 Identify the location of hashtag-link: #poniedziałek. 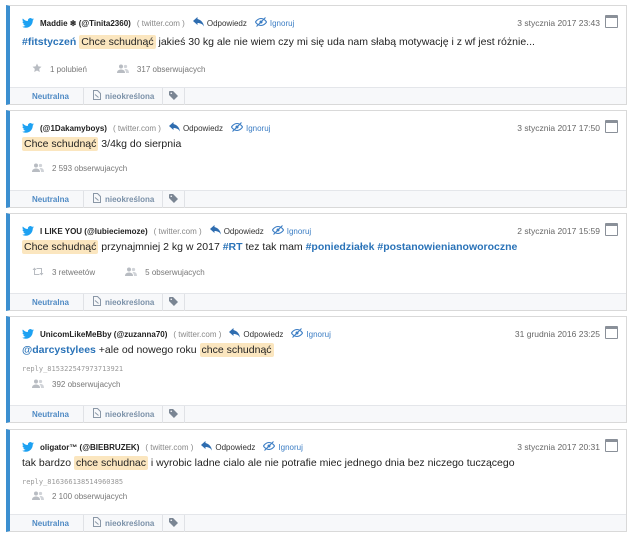
(340, 247).